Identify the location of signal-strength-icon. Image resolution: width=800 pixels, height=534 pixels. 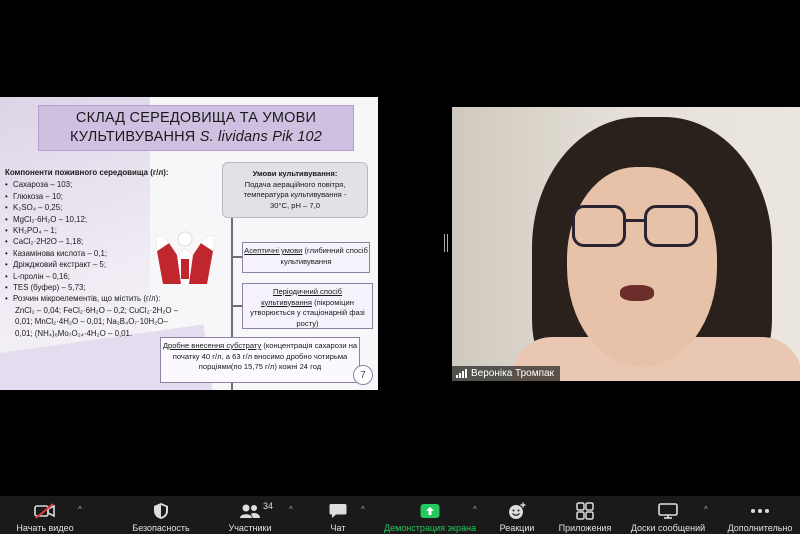
(461, 373).